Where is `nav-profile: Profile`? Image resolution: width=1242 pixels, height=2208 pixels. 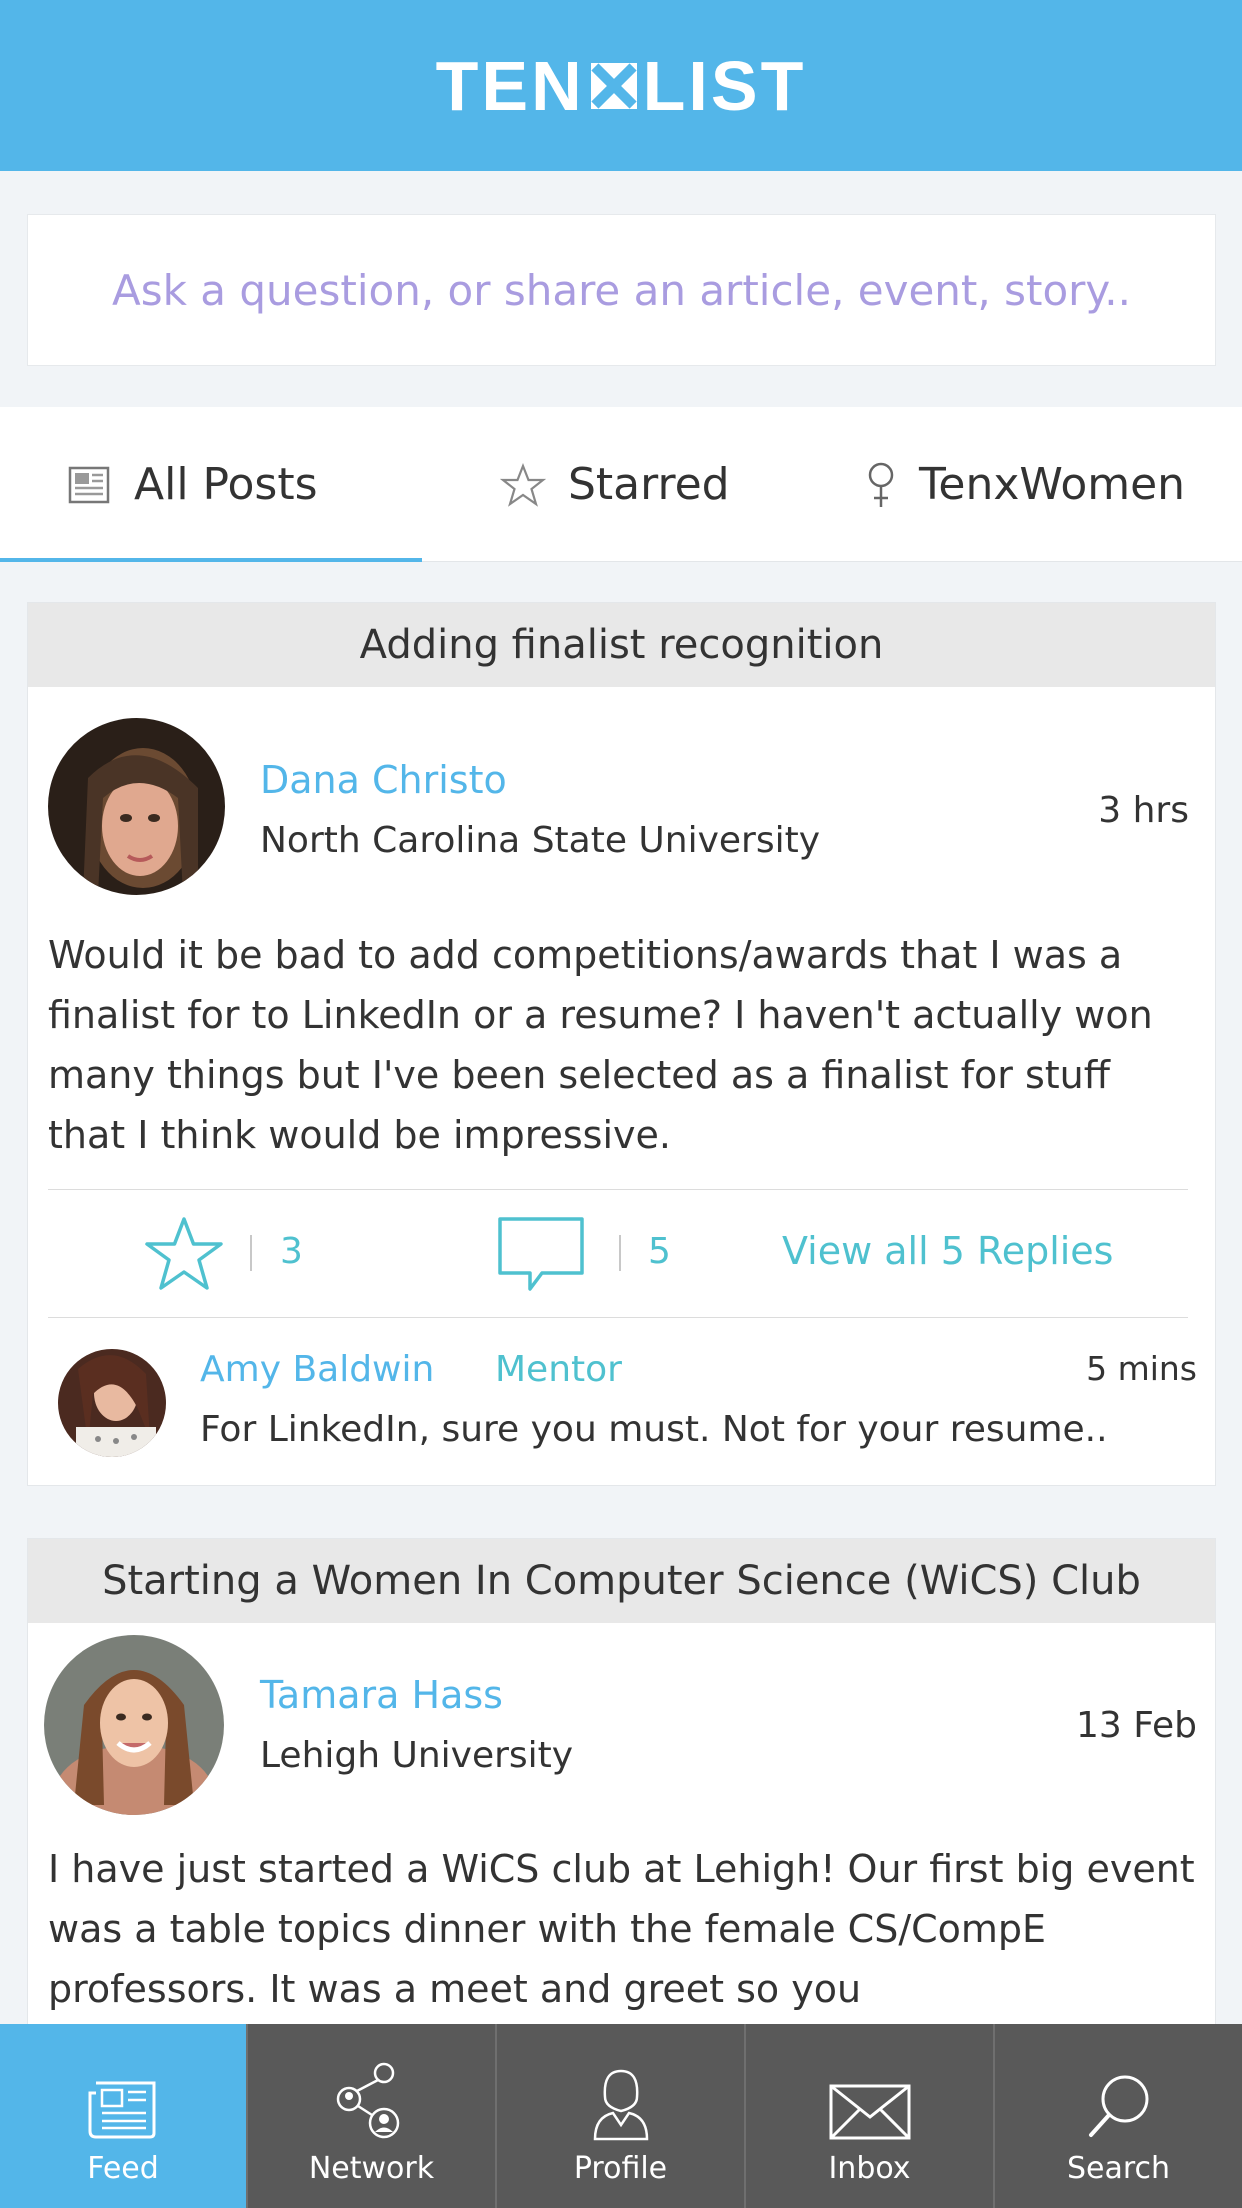
nav-profile: Profile is located at coordinates (619, 2116).